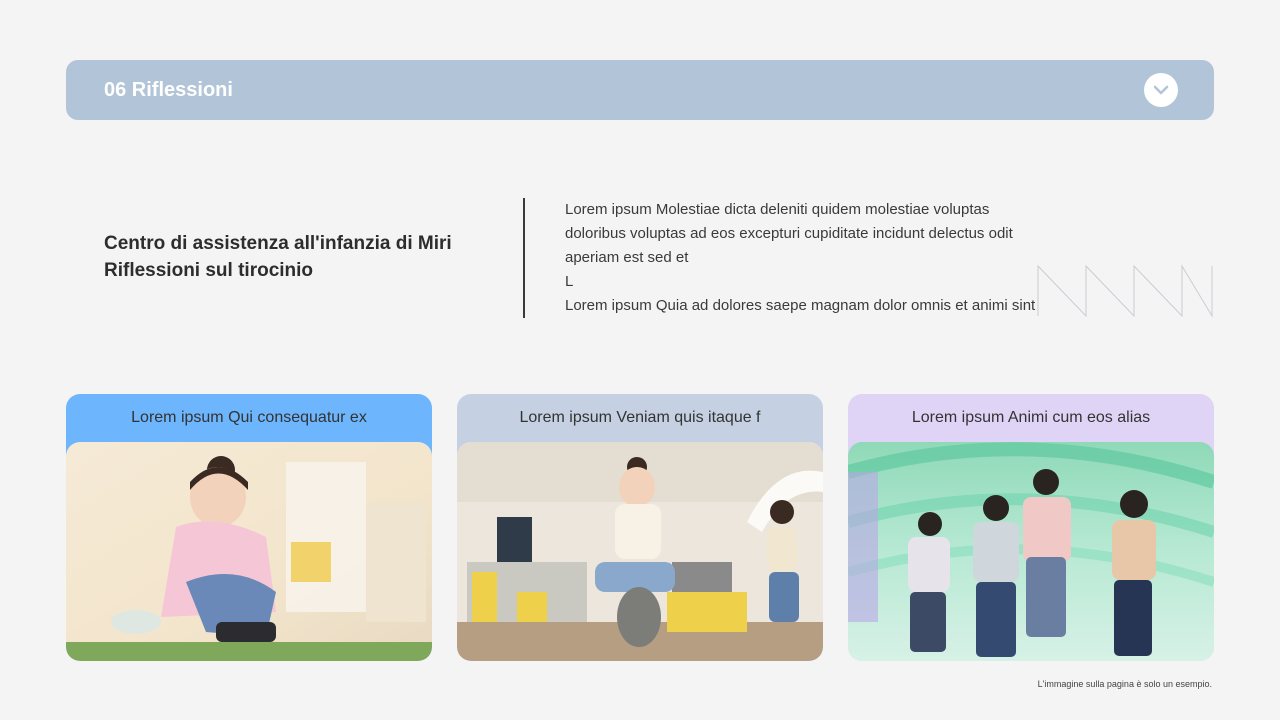  What do you see at coordinates (168, 89) in the screenshot?
I see `section-title: 06 Riflessioni` at bounding box center [168, 89].